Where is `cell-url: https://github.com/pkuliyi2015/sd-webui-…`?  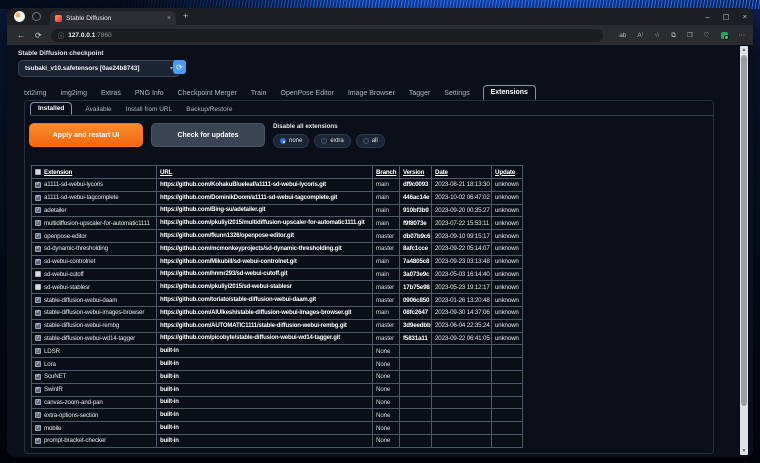
cell-url: https://github.com/pkuliyi2015/sd-webui-… is located at coordinates (265, 288).